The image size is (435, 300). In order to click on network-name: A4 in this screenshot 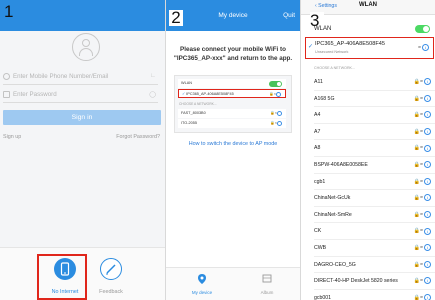, I will do `click(317, 115)`.